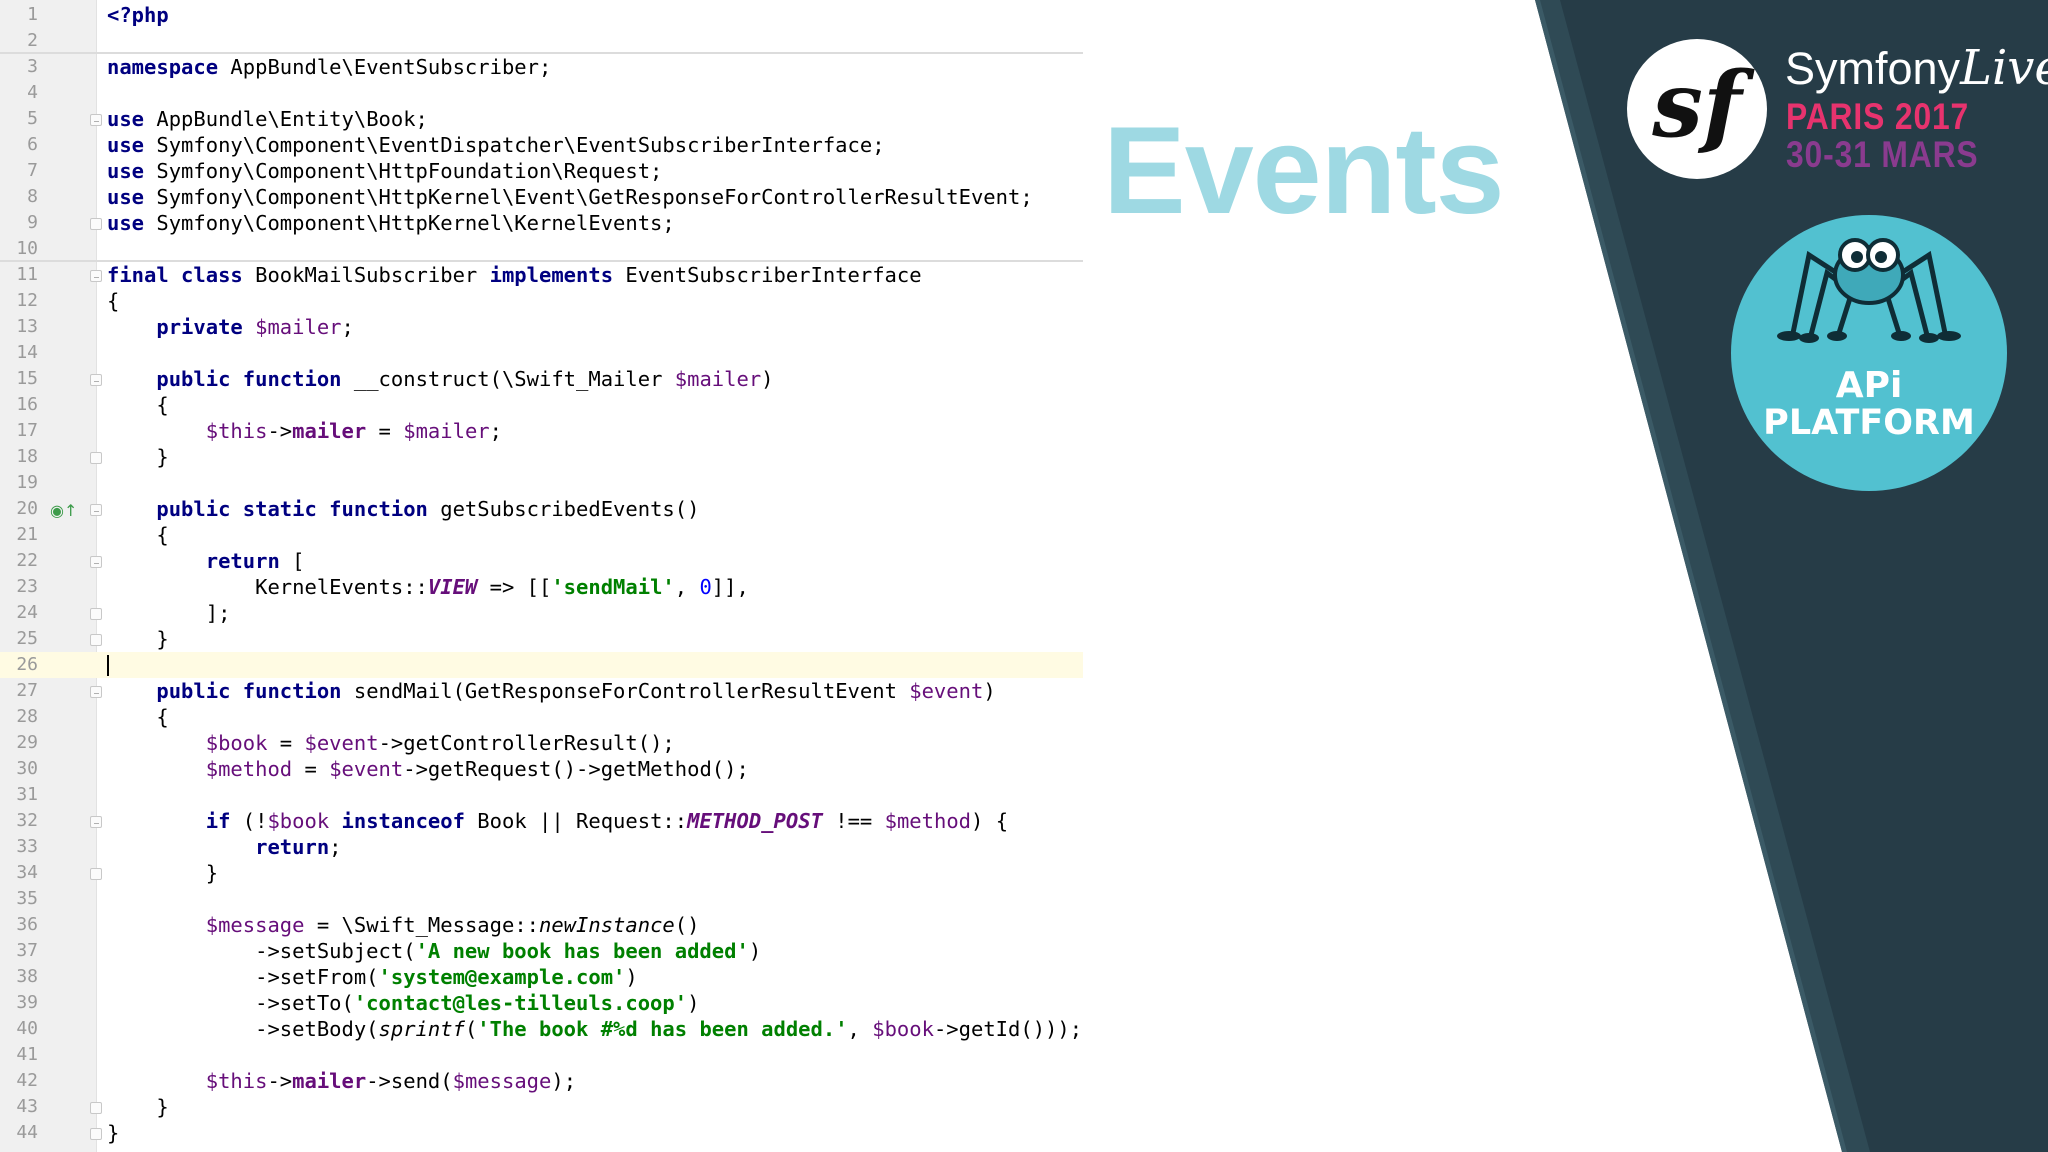 The image size is (2048, 1152). I want to click on code-line: 10, so click(541, 249).